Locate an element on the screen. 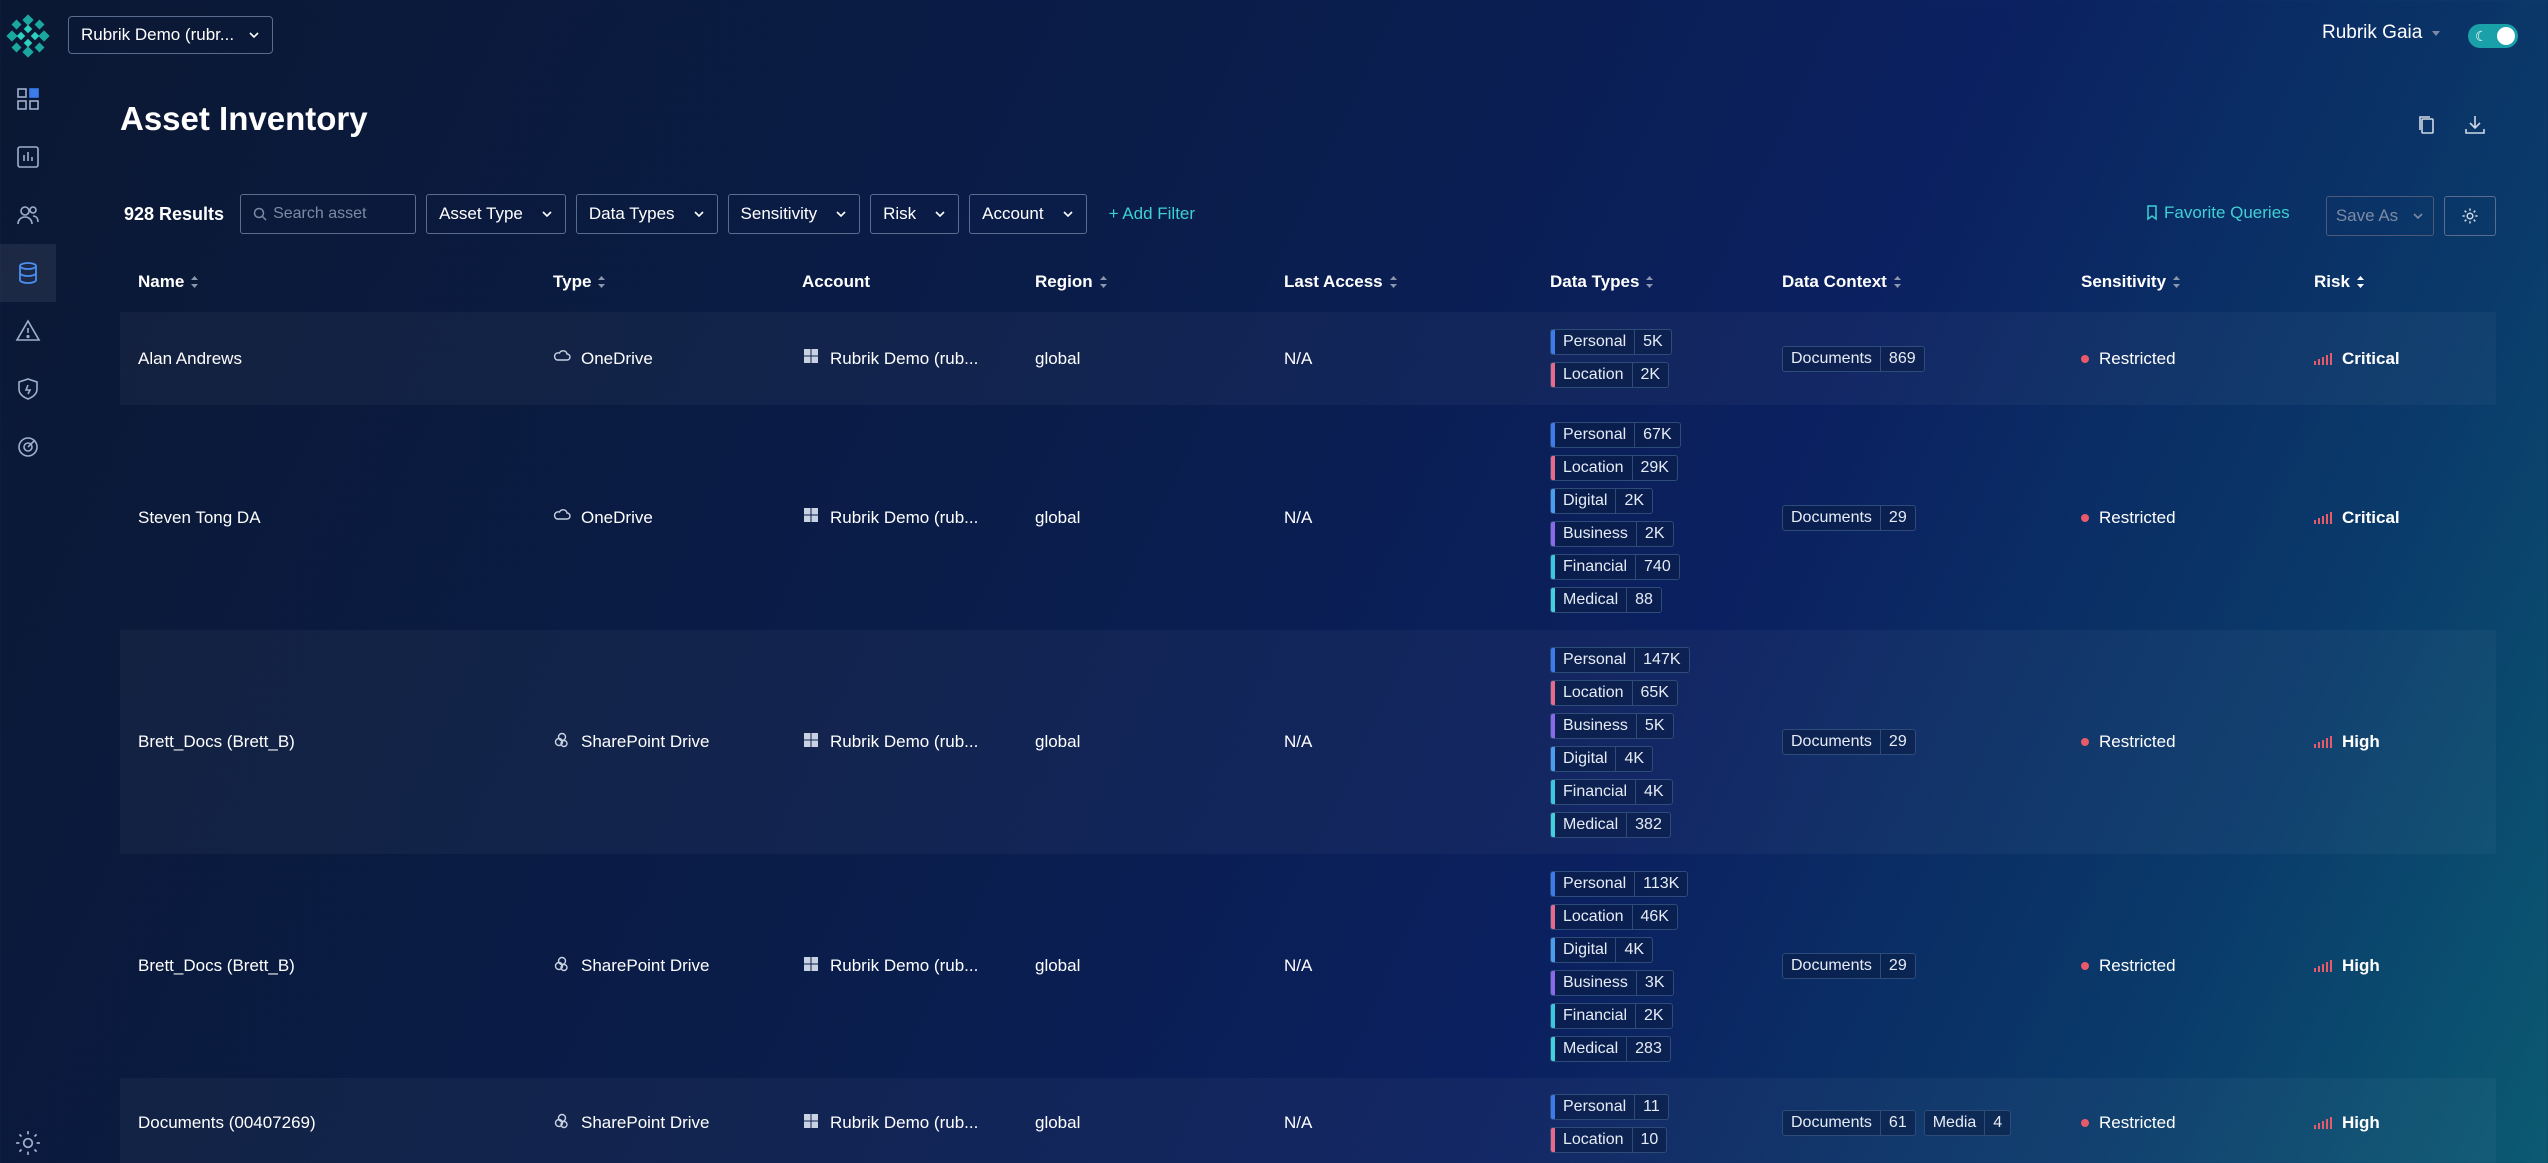 The height and width of the screenshot is (1163, 2548). data-context-label: Documents is located at coordinates (1832, 358).